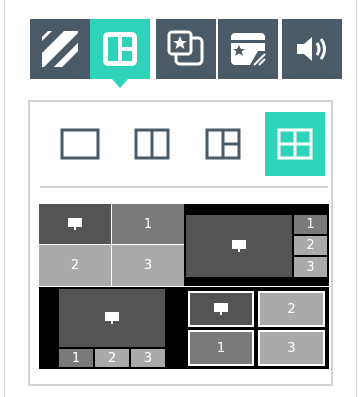 This screenshot has height=397, width=361. I want to click on layout-option-quad, so click(295, 144).